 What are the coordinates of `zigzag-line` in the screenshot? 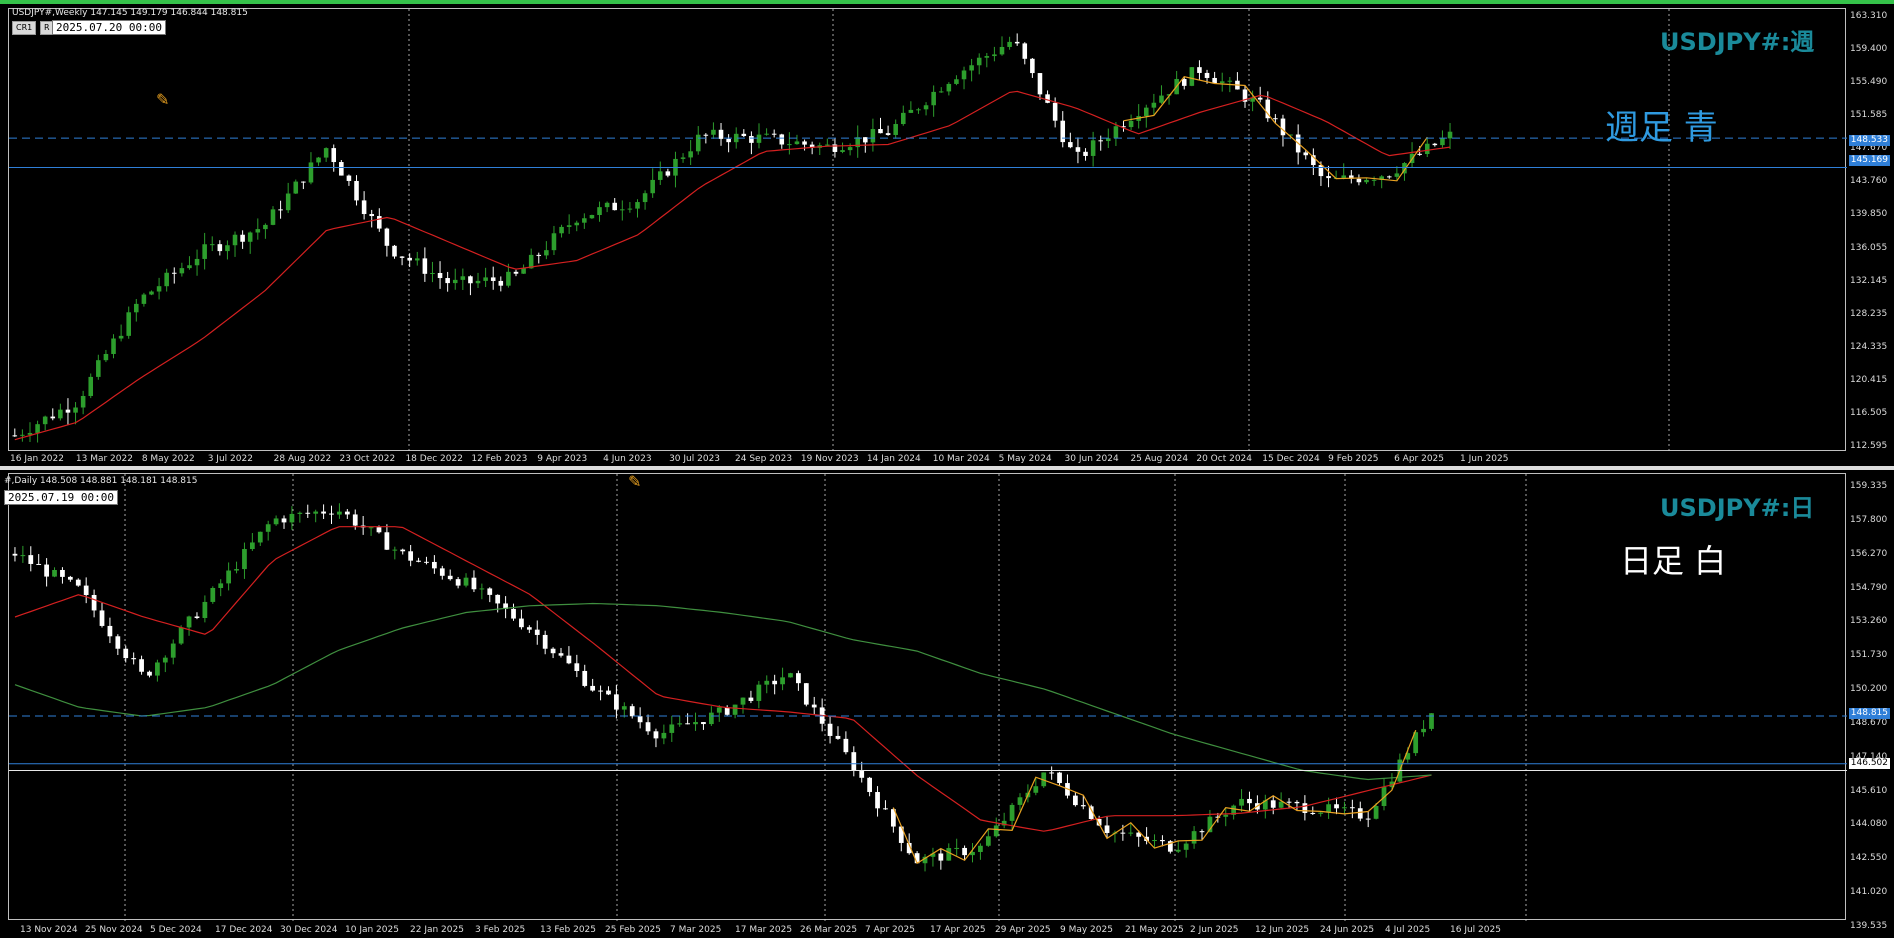 It's located at (1275, 129).